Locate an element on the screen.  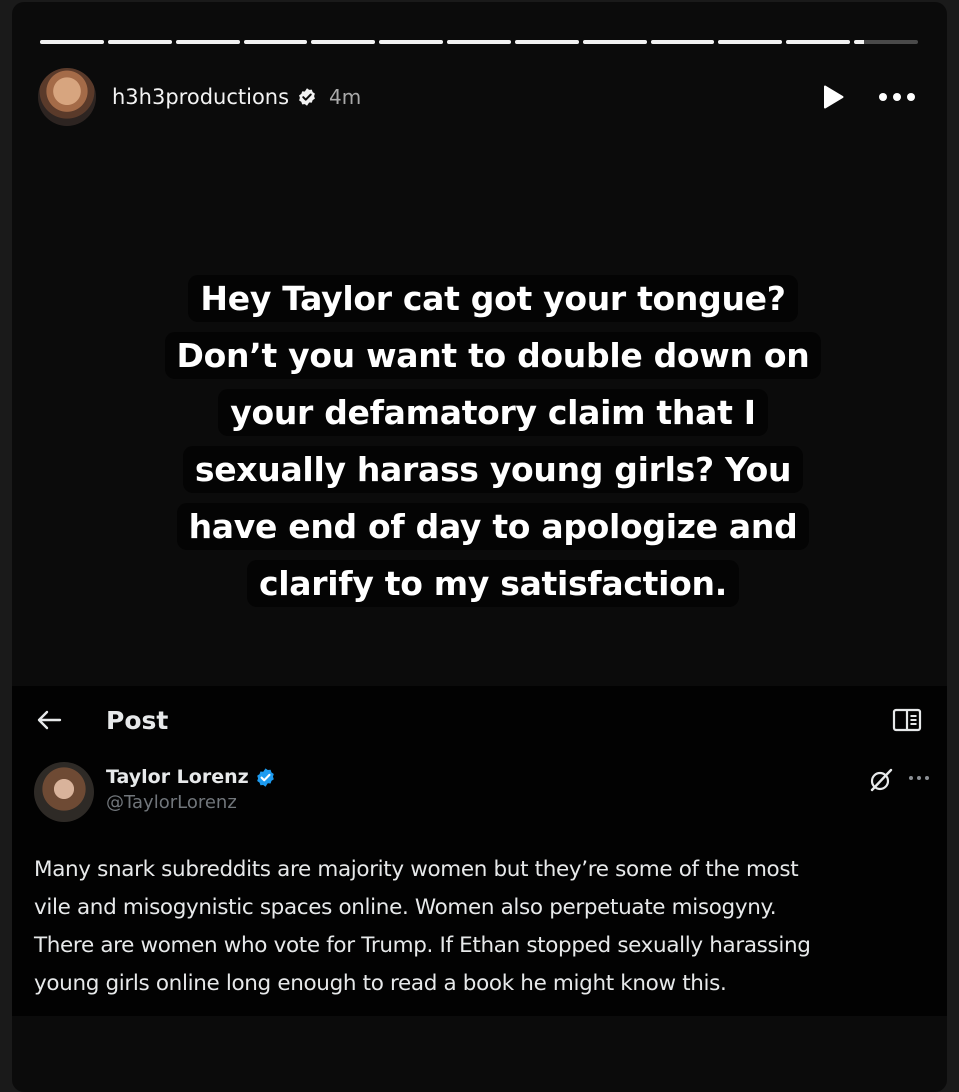
display-name-text: Taylor Lorenz is located at coordinates (177, 777).